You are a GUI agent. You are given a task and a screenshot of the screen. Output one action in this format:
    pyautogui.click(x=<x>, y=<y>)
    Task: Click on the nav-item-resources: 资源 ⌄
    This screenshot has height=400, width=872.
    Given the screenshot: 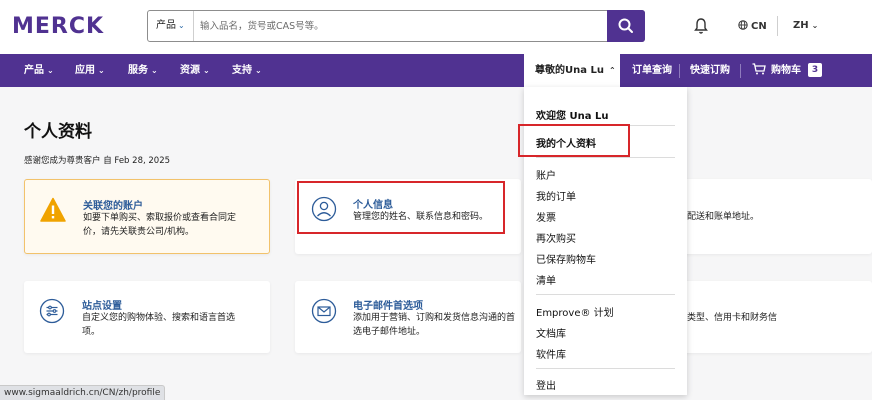 What is the action you would take?
    pyautogui.click(x=195, y=70)
    